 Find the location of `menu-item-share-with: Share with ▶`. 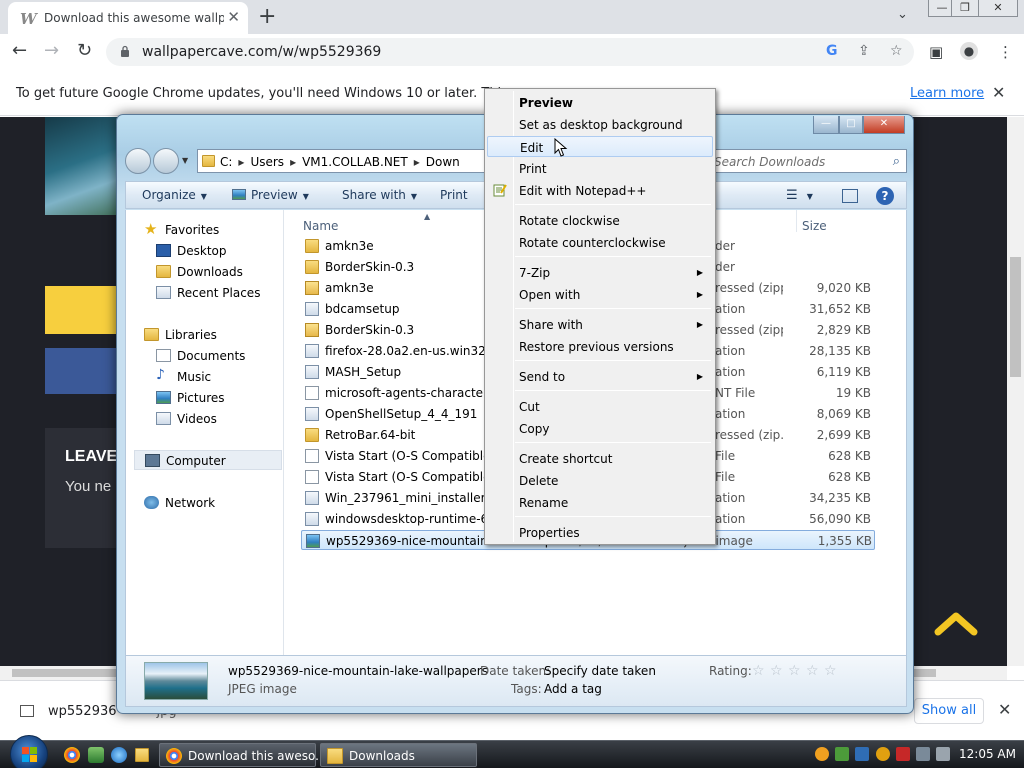

menu-item-share-with: Share with ▶ is located at coordinates (600, 324).